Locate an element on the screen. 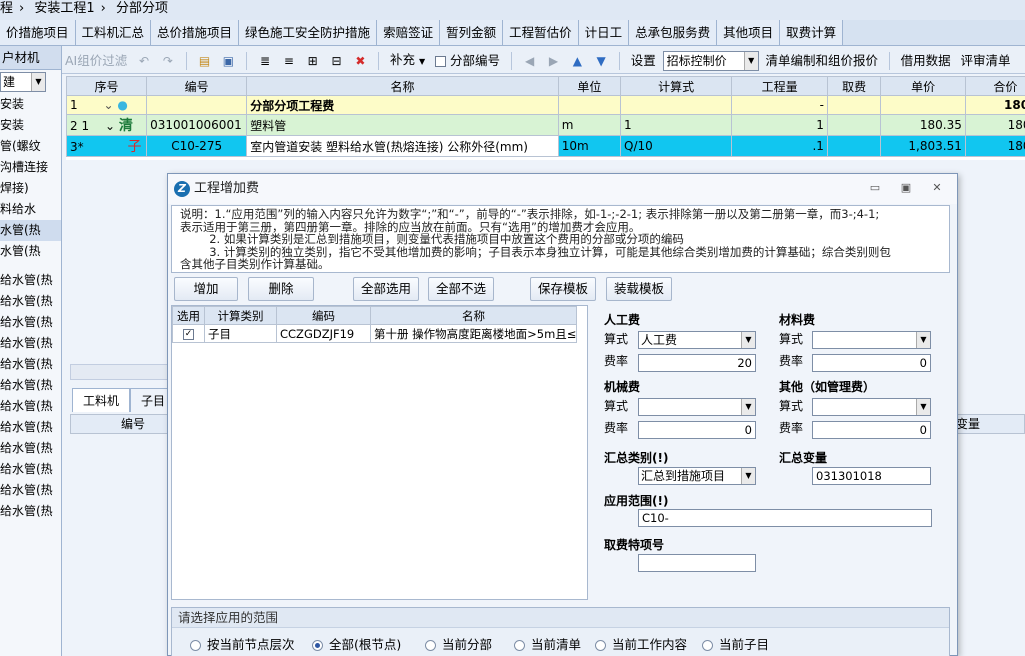  col-header-price: 单价 is located at coordinates (923, 86).